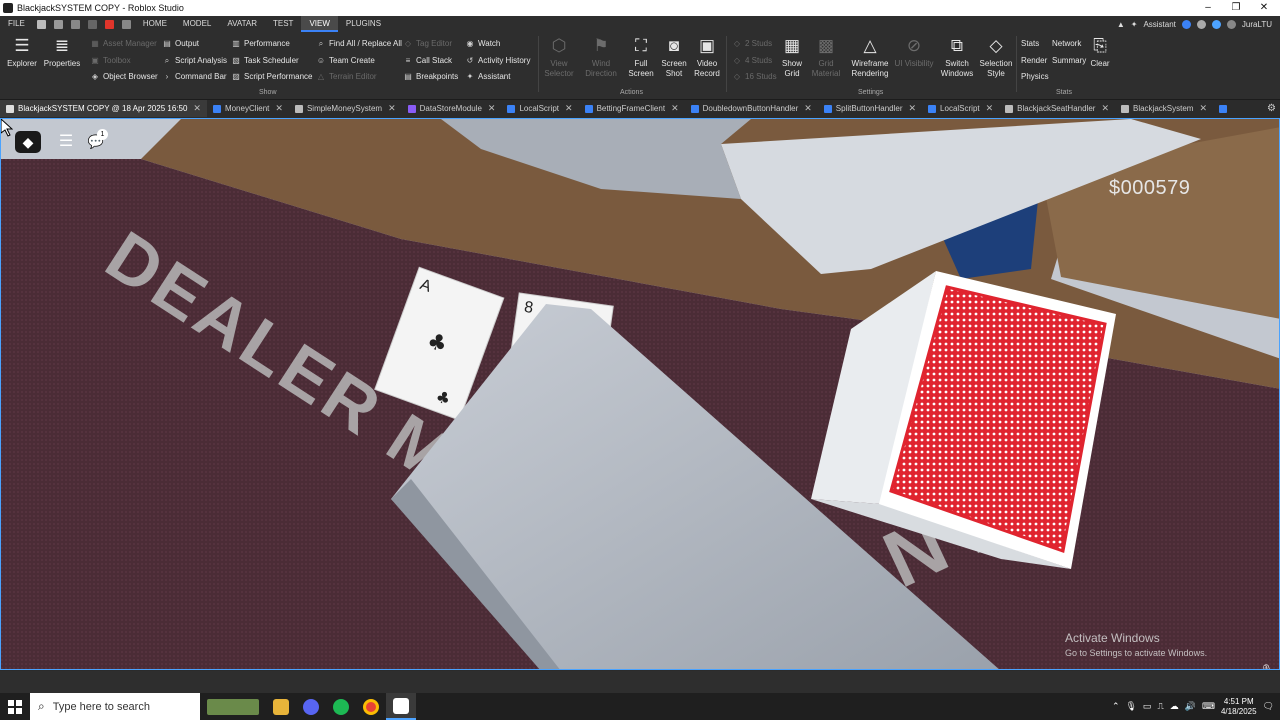 The image size is (1280, 720). Describe the element at coordinates (1190, 706) in the screenshot. I see `tray-volume-icon: 🔊` at that location.